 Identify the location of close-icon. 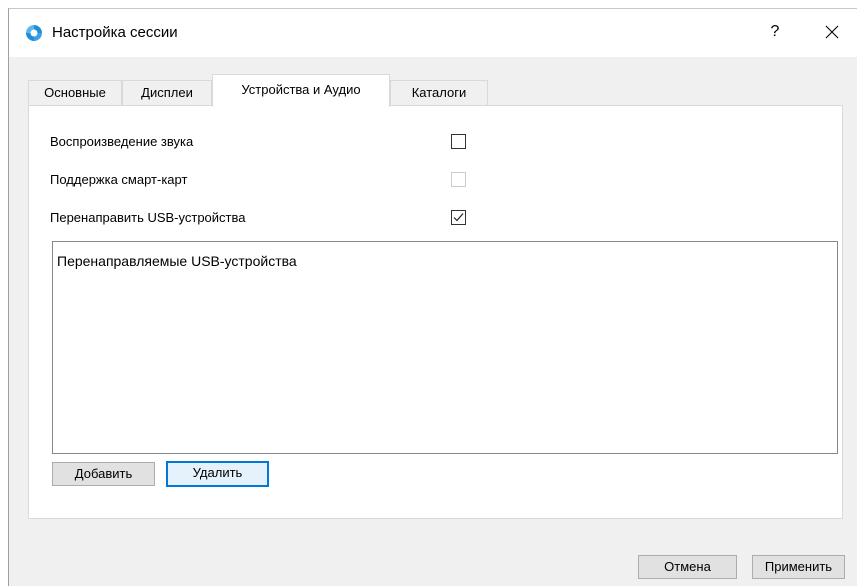
(832, 32).